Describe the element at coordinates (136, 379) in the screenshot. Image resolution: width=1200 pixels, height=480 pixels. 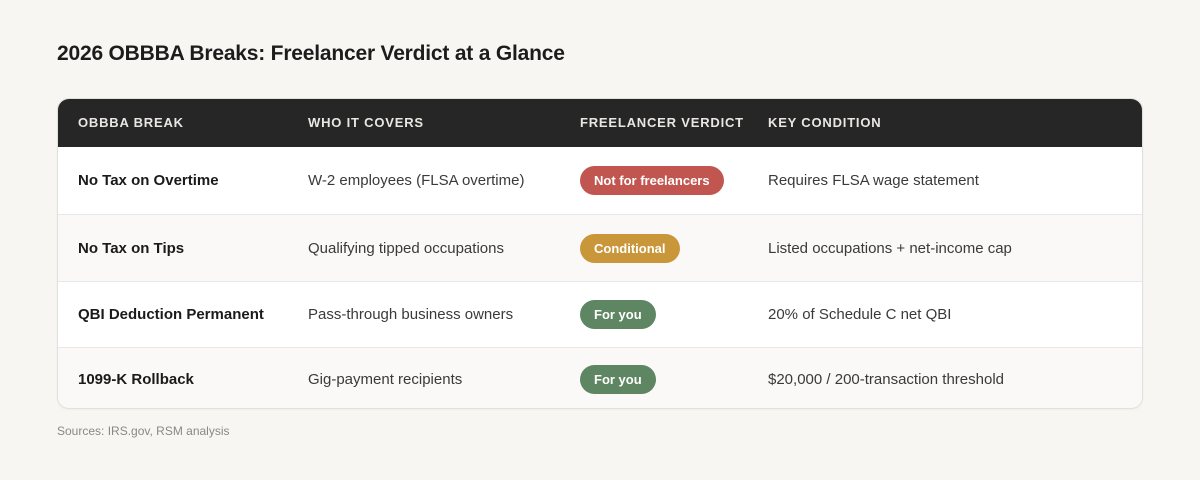
I see `break-name: 1099-K Rollback` at that location.